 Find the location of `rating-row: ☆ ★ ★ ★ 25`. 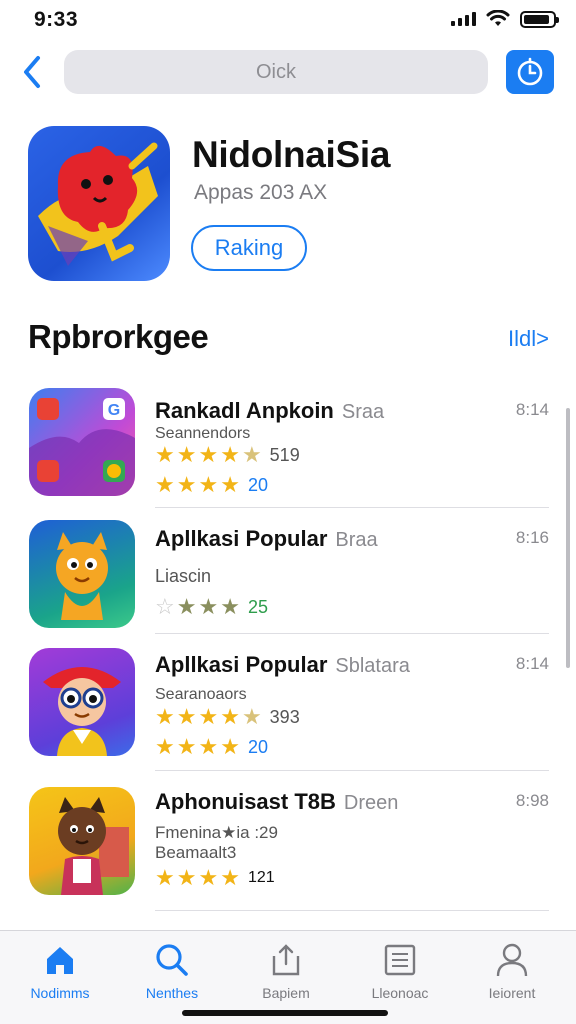

rating-row: ☆ ★ ★ ★ 25 is located at coordinates (211, 607).